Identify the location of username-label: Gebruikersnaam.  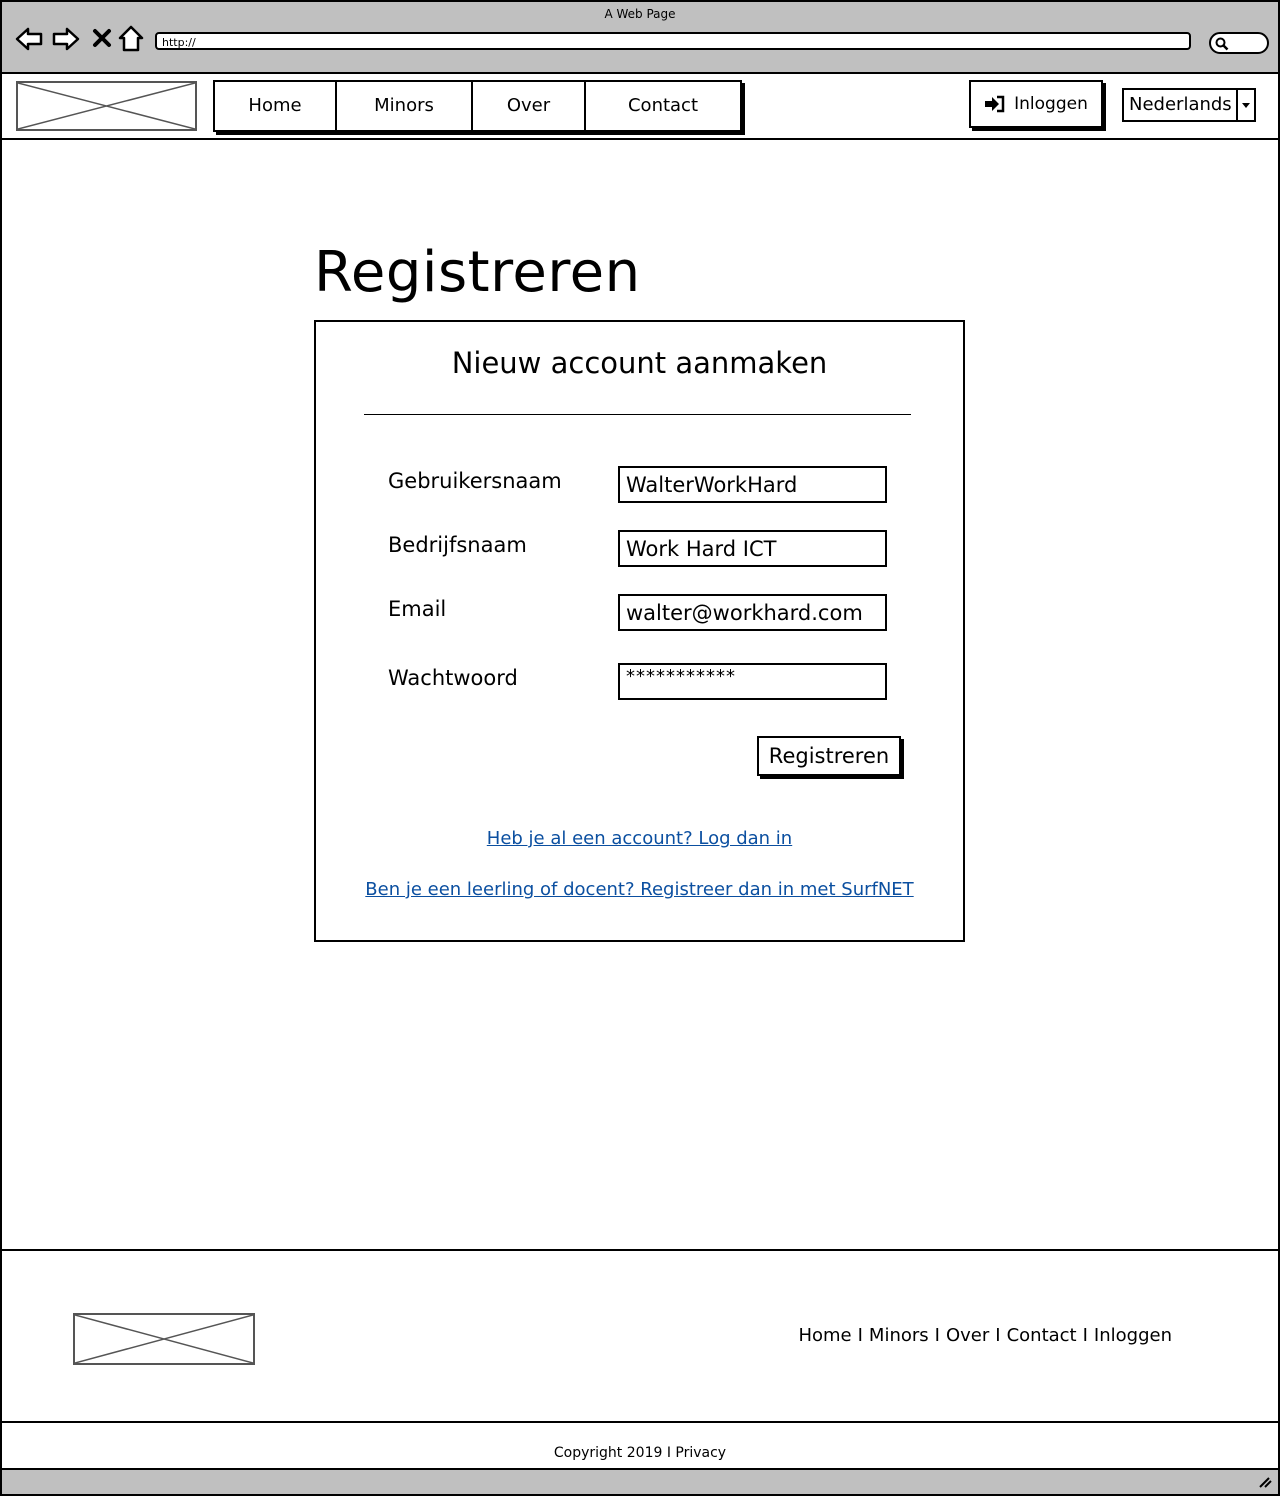
(475, 481).